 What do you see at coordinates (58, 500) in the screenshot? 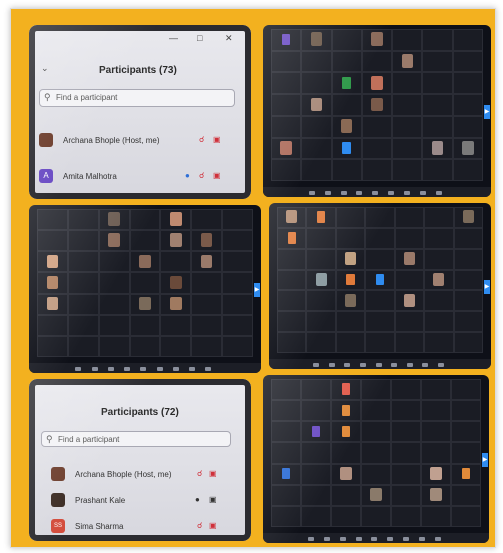
I see `avatar` at bounding box center [58, 500].